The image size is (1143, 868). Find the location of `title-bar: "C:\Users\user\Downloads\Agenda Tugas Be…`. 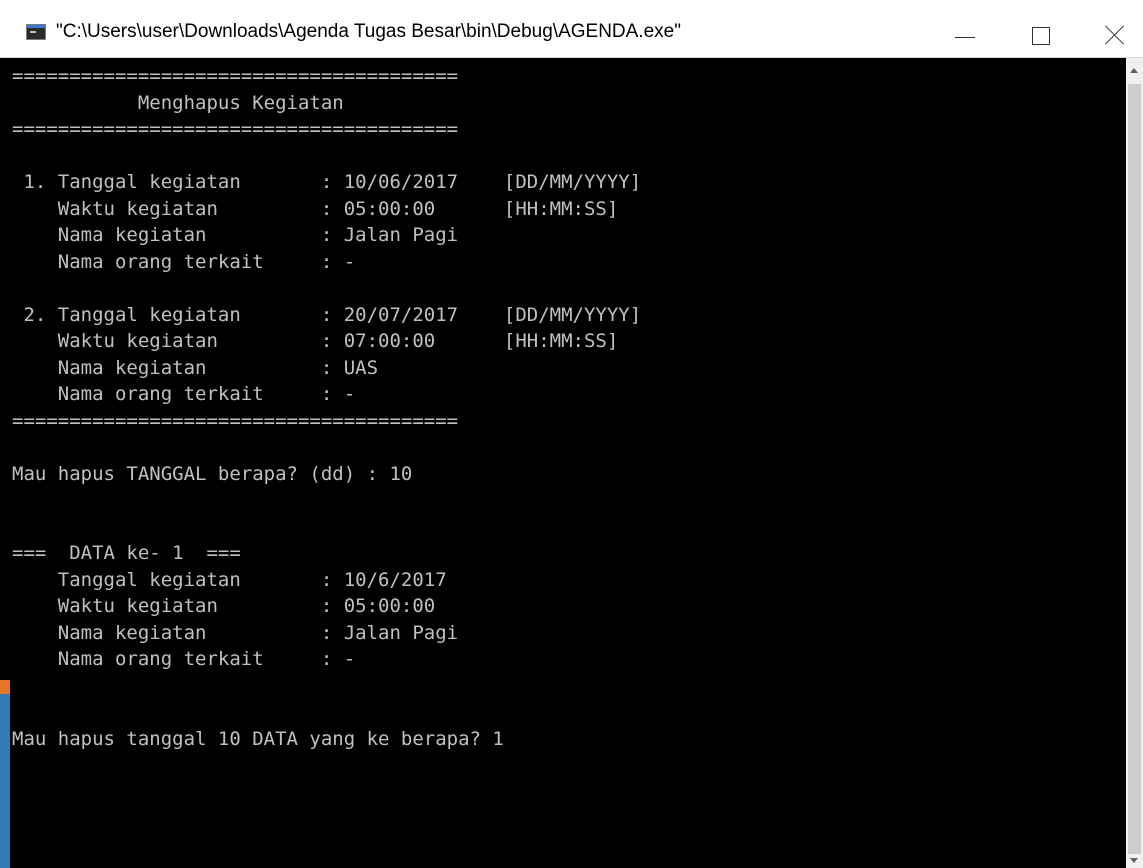

title-bar: "C:\Users\user\Downloads\Agenda Tugas Be… is located at coordinates (571, 29).